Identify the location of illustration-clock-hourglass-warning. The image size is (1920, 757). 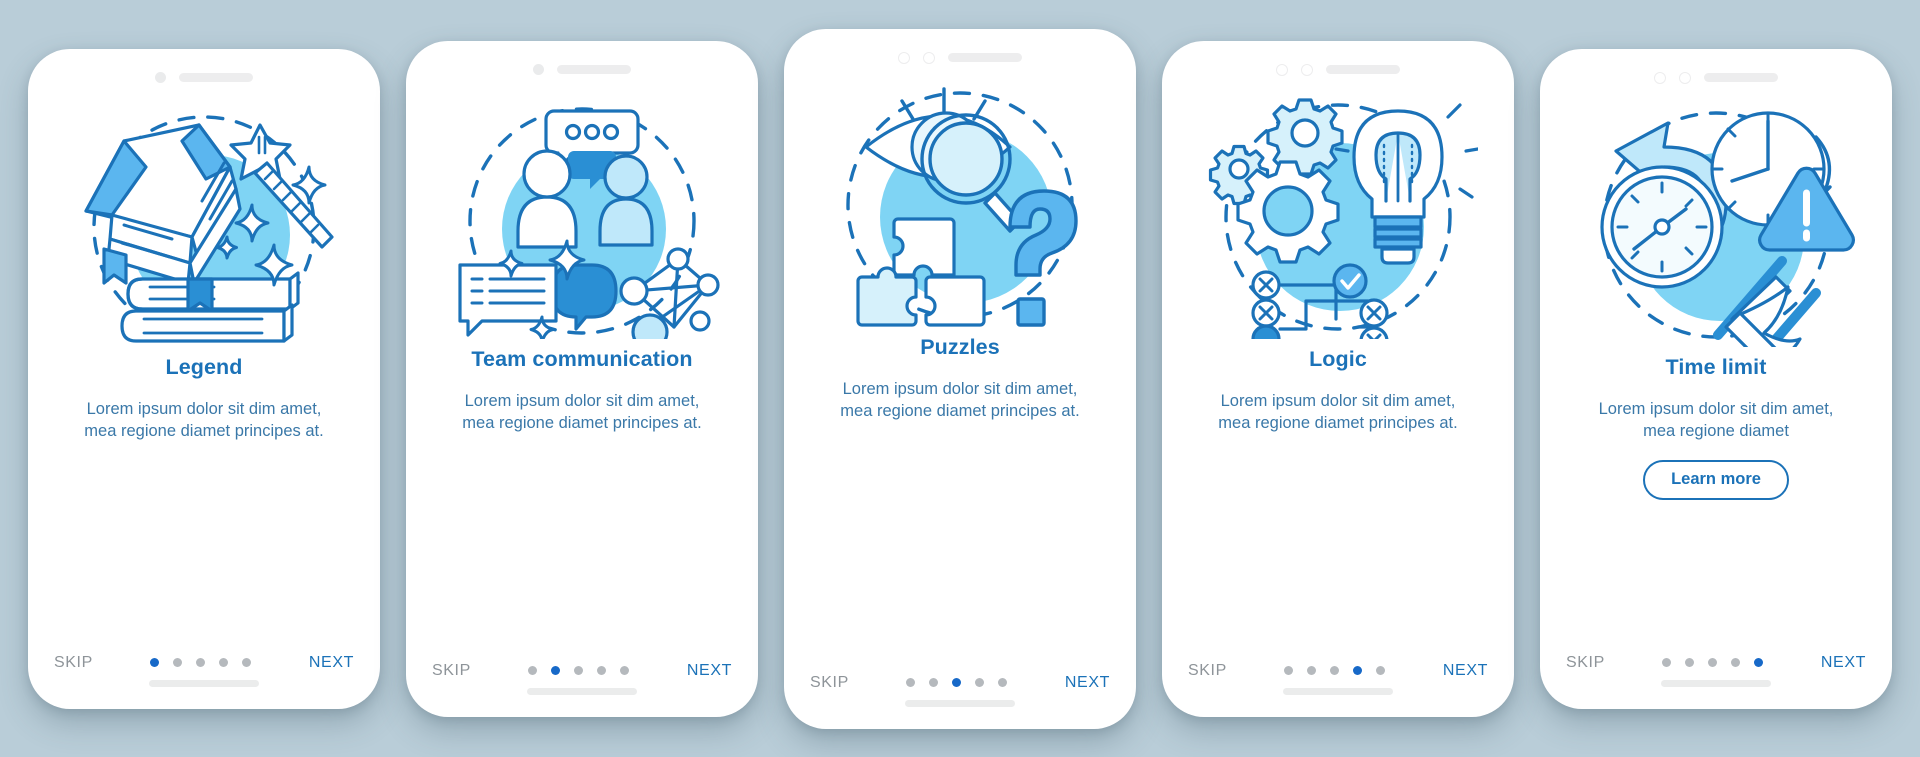
(1716, 222).